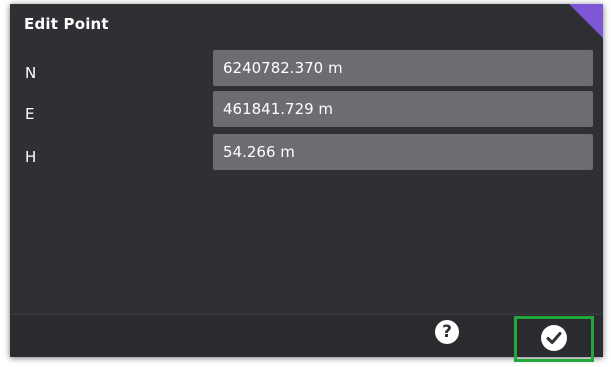 The image size is (611, 367). Describe the element at coordinates (403, 68) in the screenshot. I see `n-coordinate-field: 6240782.370 m` at that location.